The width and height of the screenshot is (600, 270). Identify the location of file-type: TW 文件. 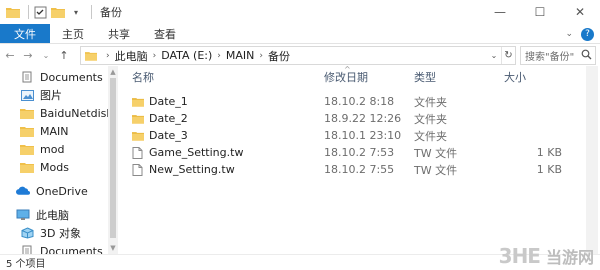
(436, 153).